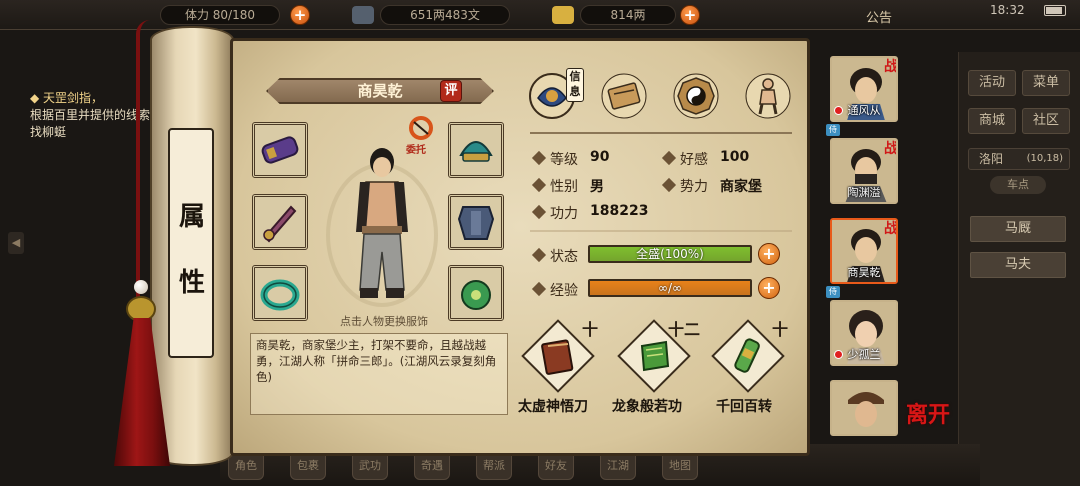  Describe the element at coordinates (741, 187) in the screenshot. I see `faction-value: 商家堡` at that location.